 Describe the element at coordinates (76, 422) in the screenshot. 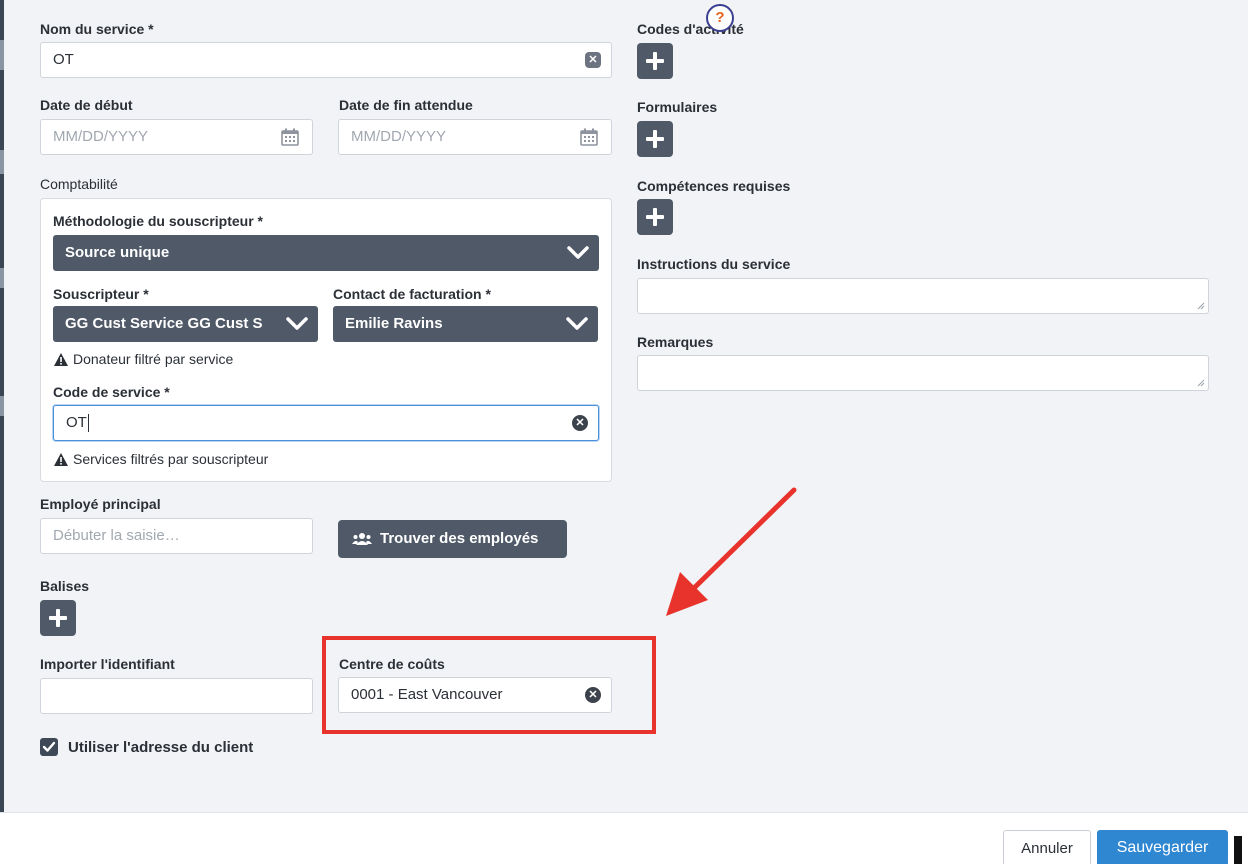

I see `code-service-value: OT` at that location.